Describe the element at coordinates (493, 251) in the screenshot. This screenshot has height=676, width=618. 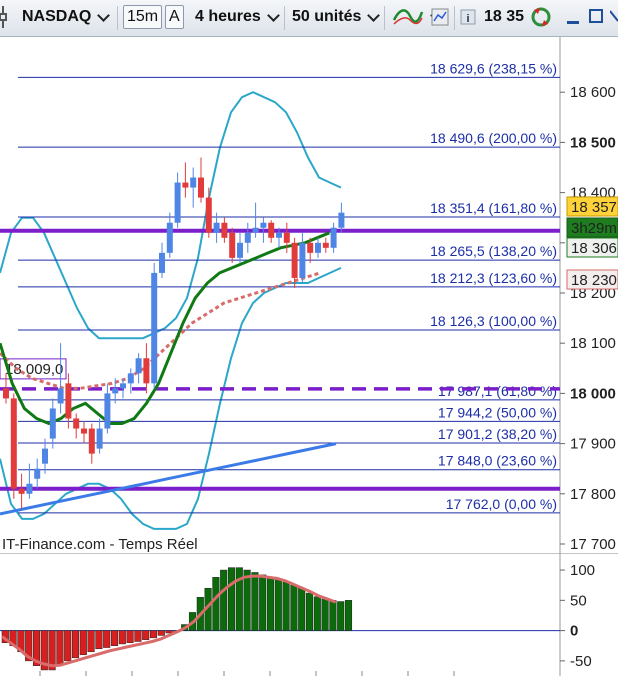
I see `fib-level-label: 18 265,5 (138,20 %)` at that location.